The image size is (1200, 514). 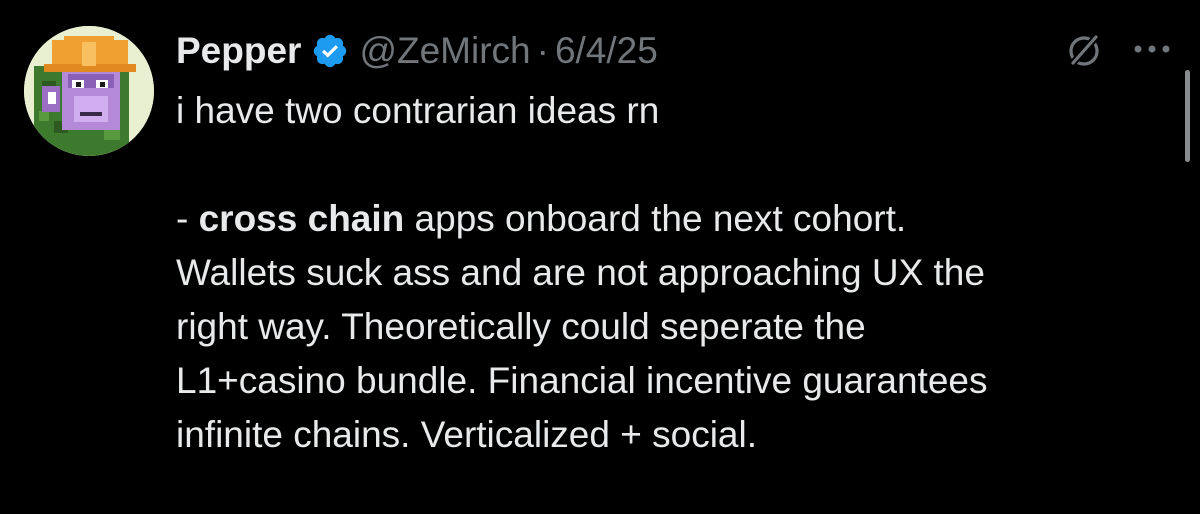 I want to click on more-options-icon, so click(x=1152, y=49).